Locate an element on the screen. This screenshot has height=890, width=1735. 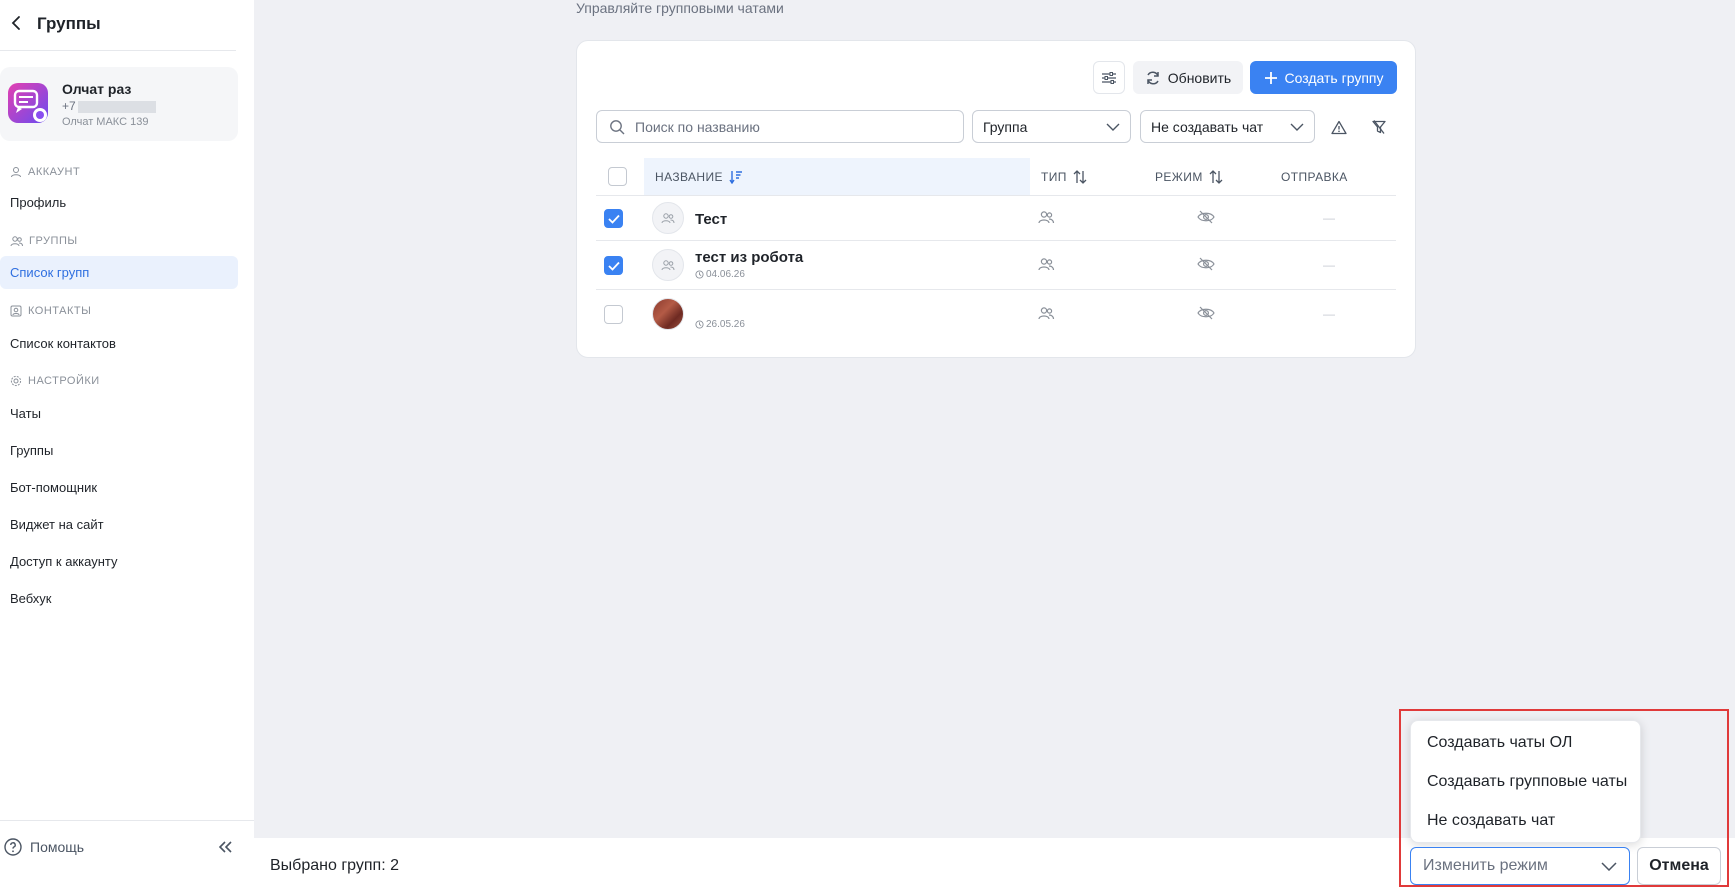
sidebar-item-bot: Бот-помощник is located at coordinates (119, 487).